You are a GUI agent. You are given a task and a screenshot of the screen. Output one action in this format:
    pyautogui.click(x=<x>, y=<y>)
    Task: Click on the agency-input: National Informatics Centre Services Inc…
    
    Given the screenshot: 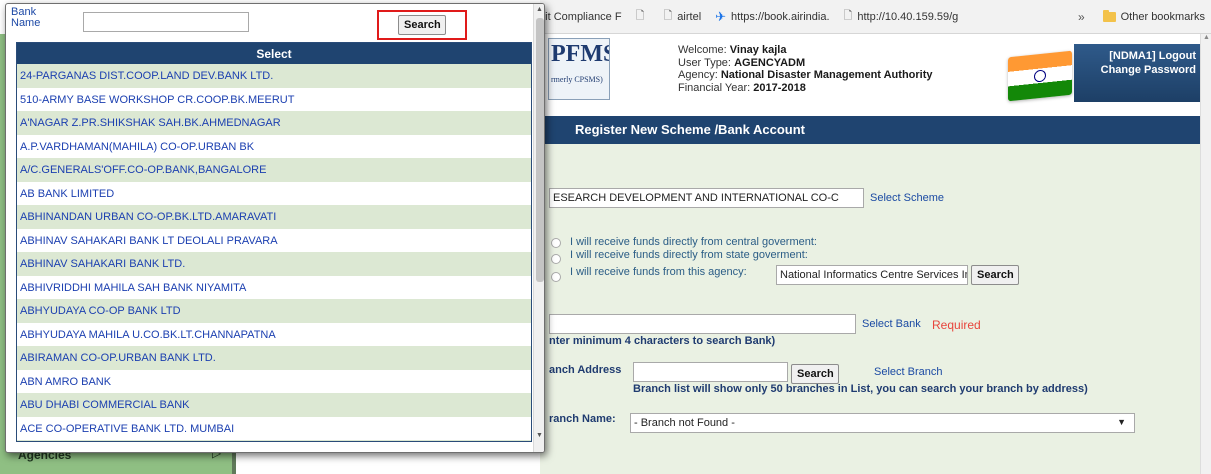 What is the action you would take?
    pyautogui.click(x=872, y=275)
    